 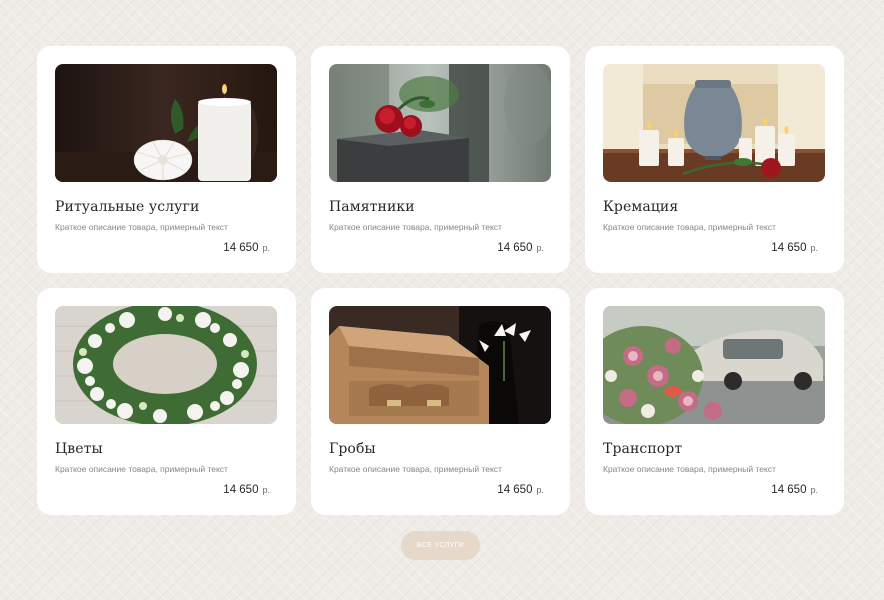 What do you see at coordinates (166, 365) in the screenshot?
I see `flower-wreath-photo` at bounding box center [166, 365].